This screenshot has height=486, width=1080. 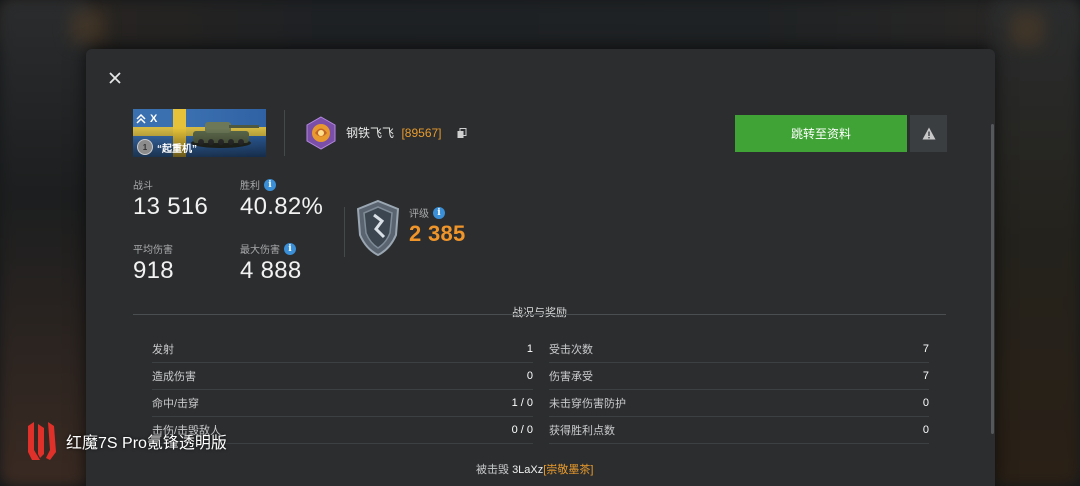 I want to click on battle-stat-label: 受击次数, so click(x=571, y=350).